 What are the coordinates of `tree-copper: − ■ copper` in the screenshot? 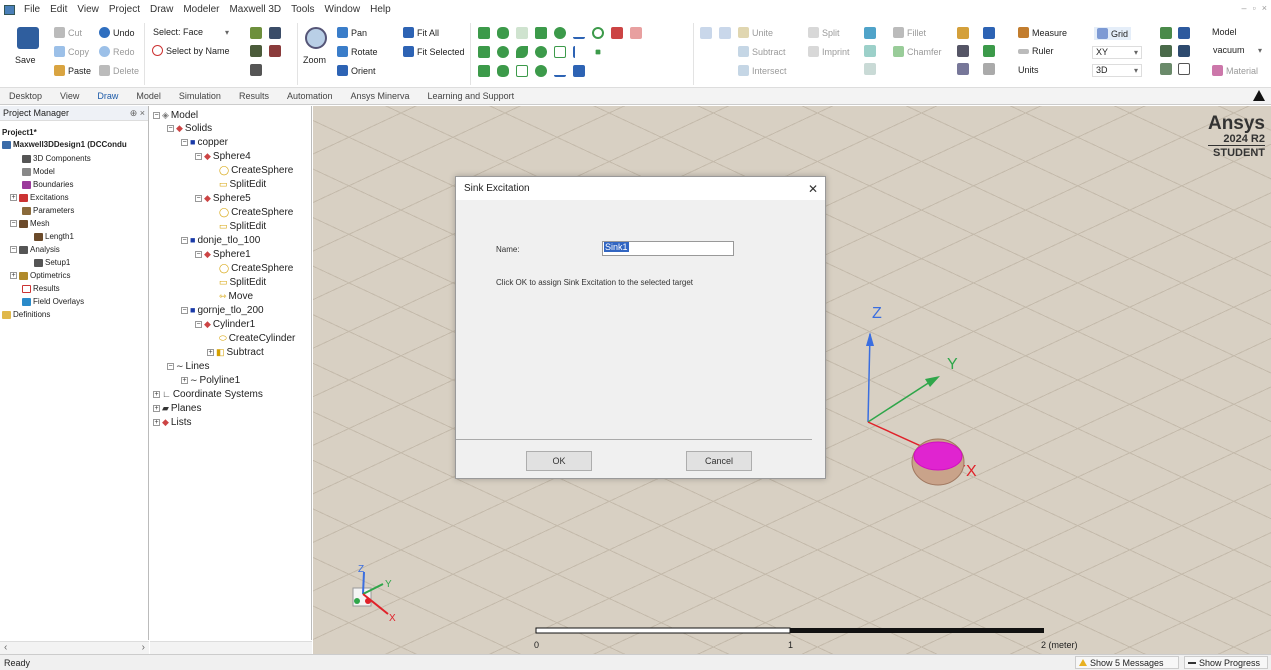 It's located at (204, 142).